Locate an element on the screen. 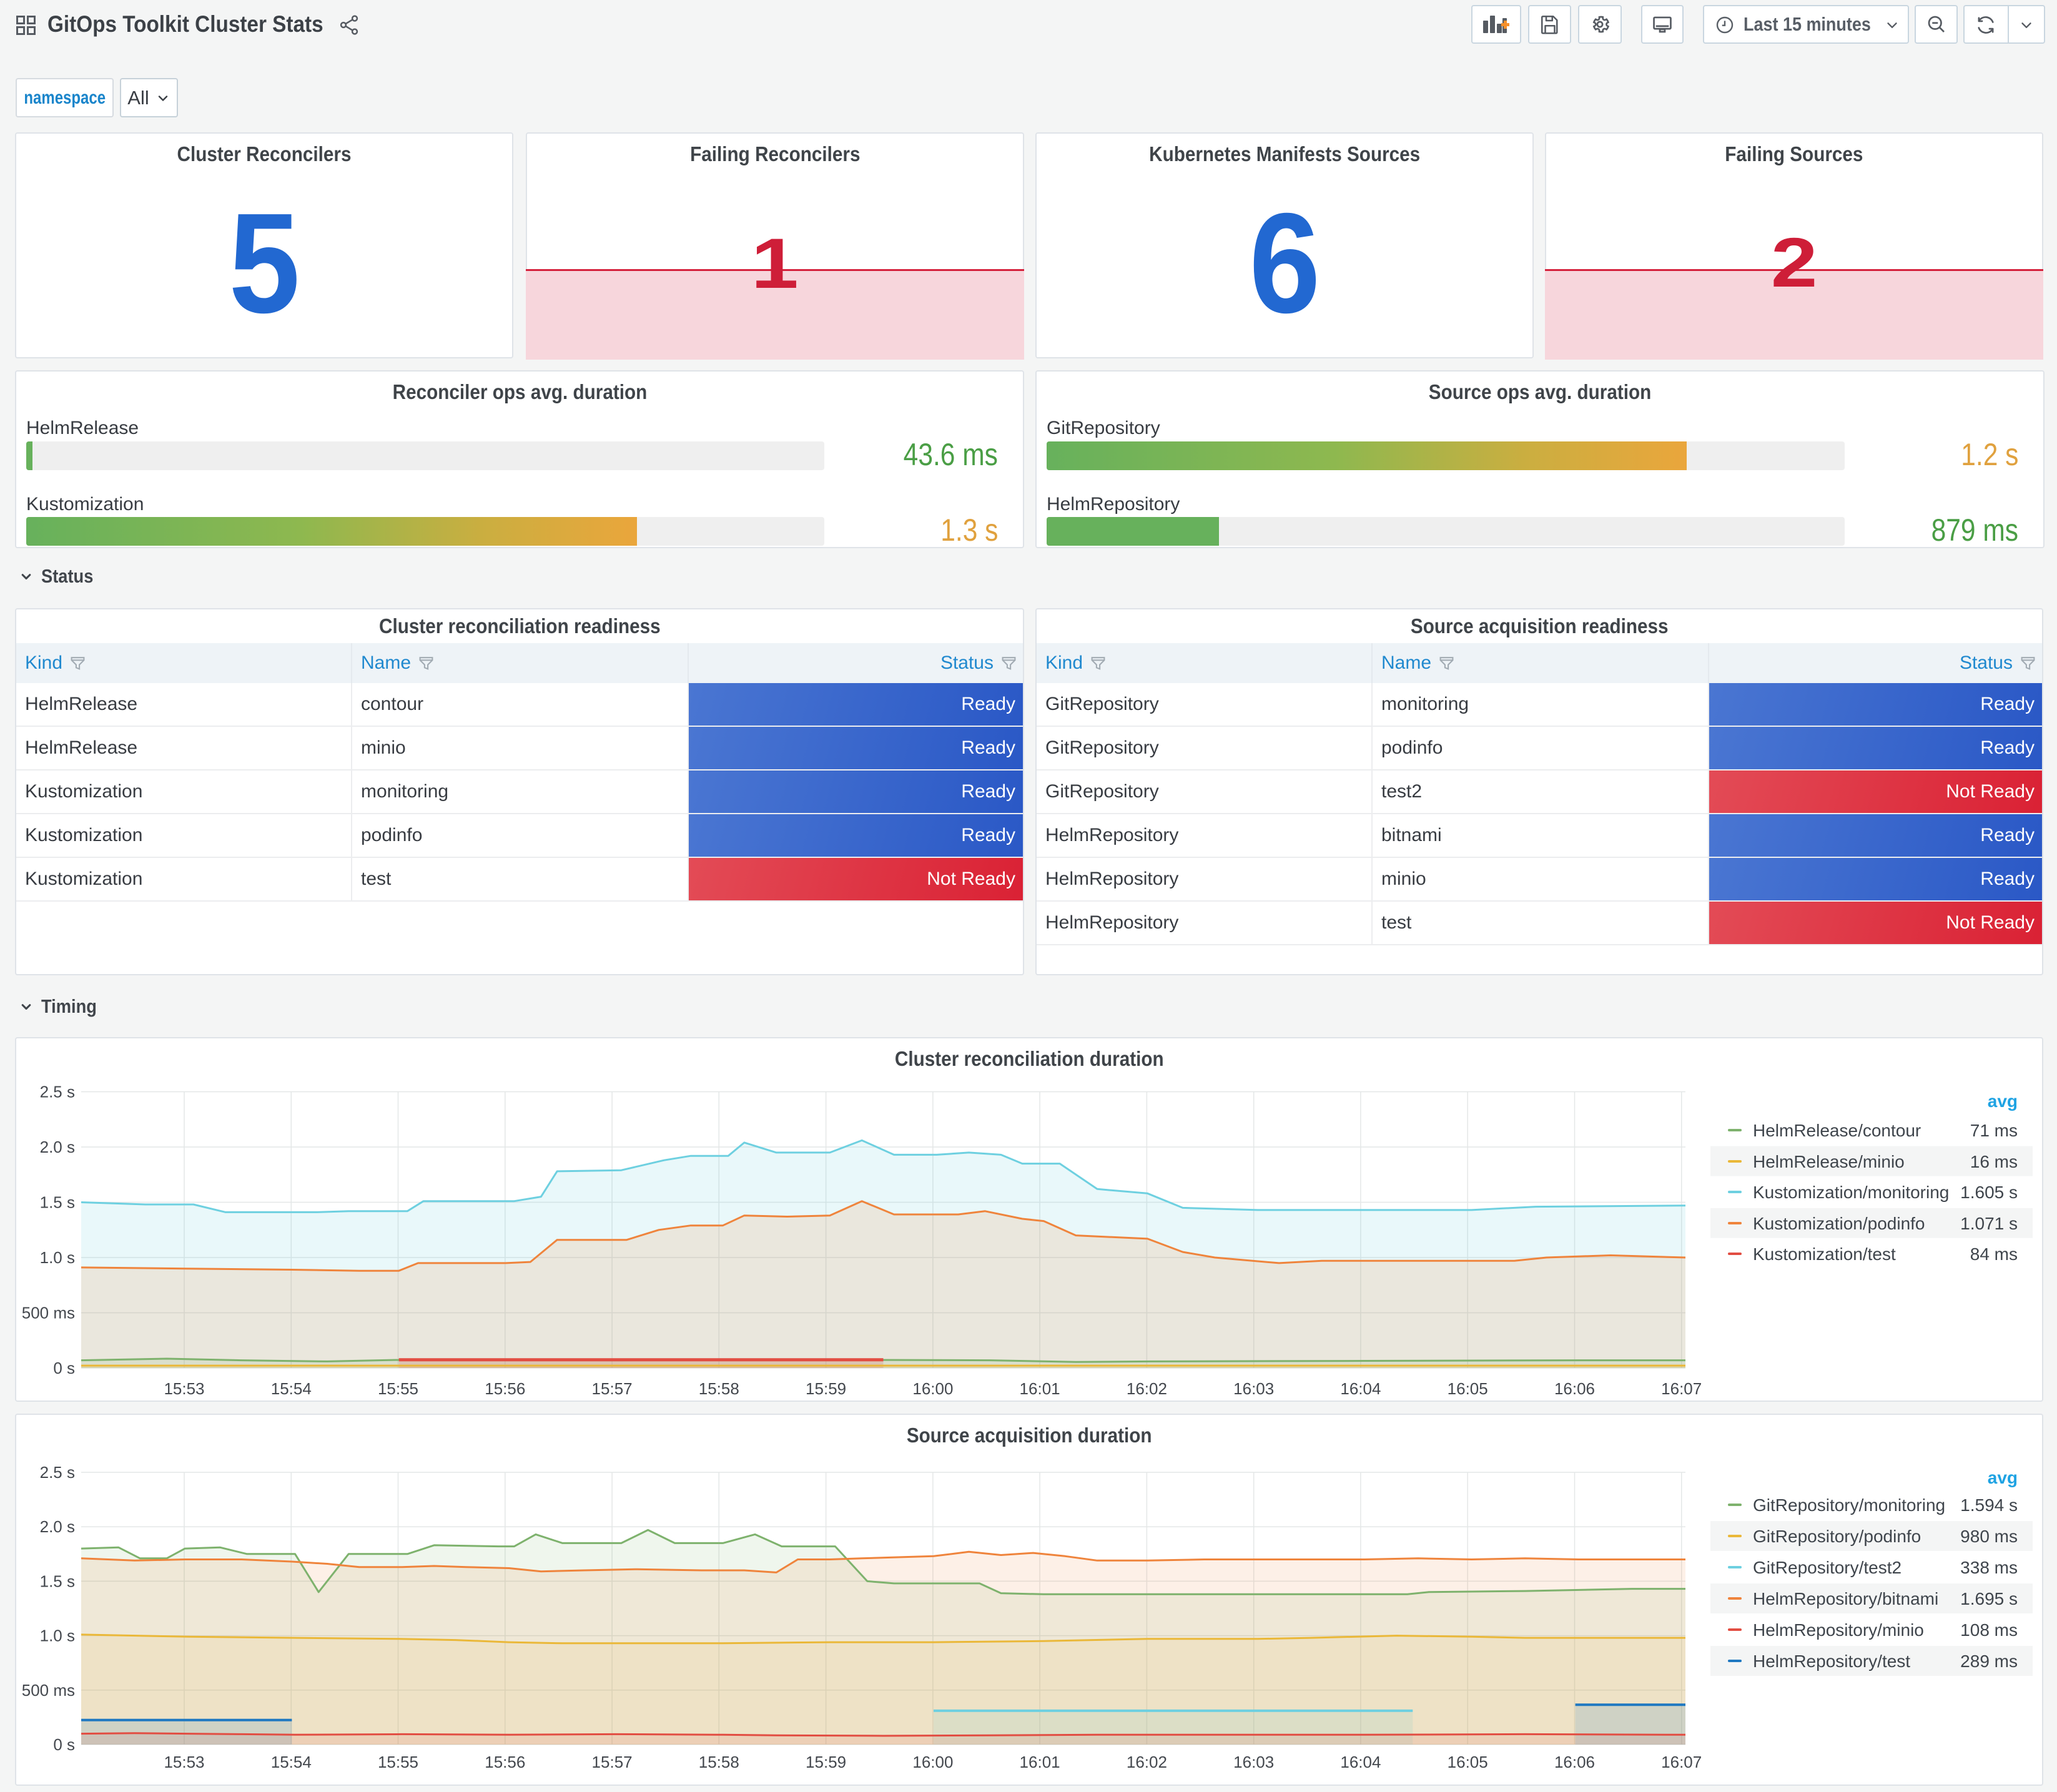 Image resolution: width=2057 pixels, height=1792 pixels. svg-text: Kustomization/test is located at coordinates (1825, 1254).